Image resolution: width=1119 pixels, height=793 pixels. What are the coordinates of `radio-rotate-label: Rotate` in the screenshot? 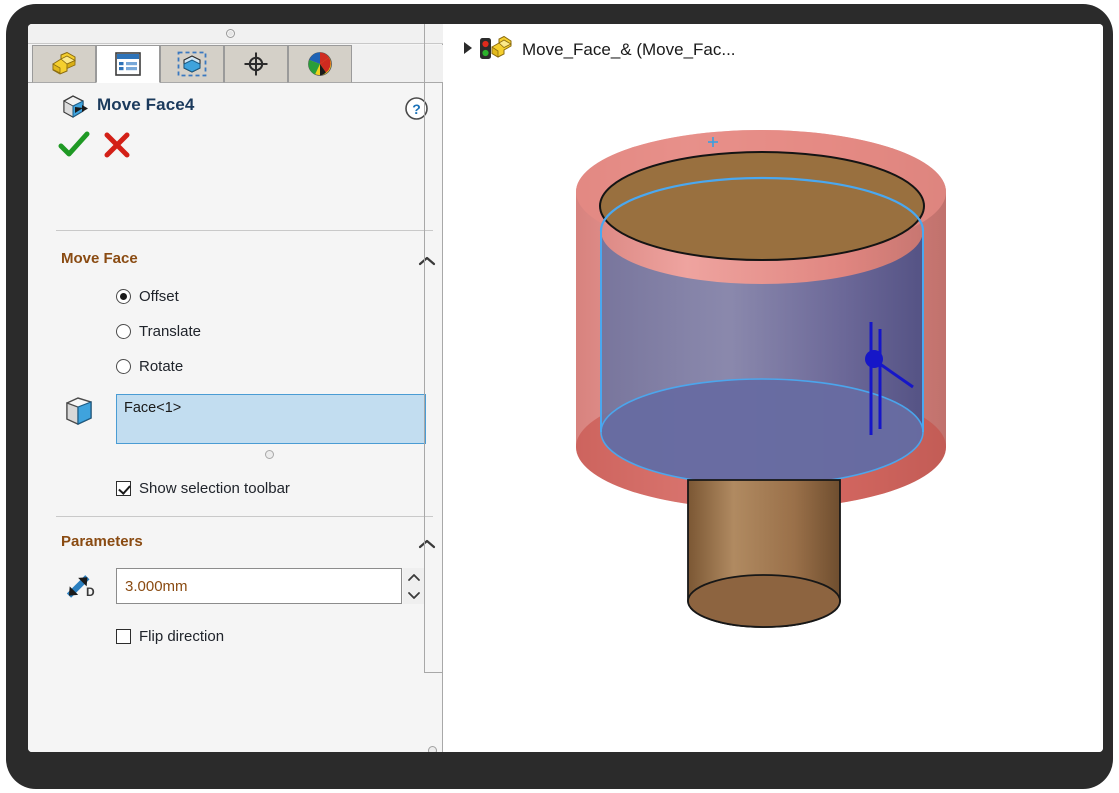 It's located at (161, 366).